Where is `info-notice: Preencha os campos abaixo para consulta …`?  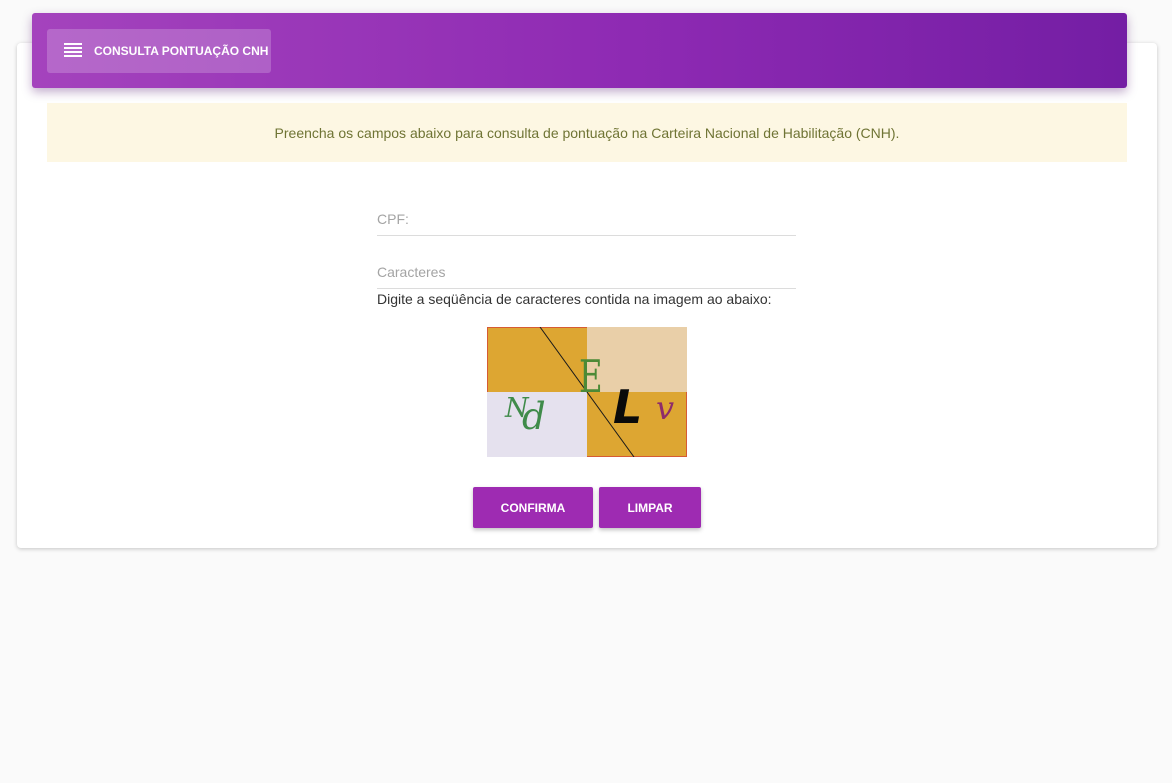 info-notice: Preencha os campos abaixo para consulta … is located at coordinates (587, 132).